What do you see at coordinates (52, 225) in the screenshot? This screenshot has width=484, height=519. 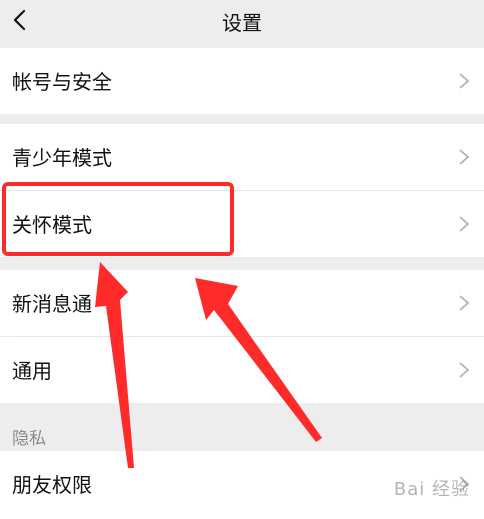 I see `settings-item-label: 关怀模式` at bounding box center [52, 225].